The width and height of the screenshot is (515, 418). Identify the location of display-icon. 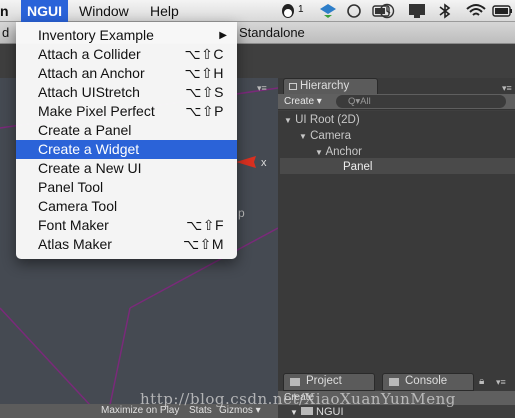
(417, 11).